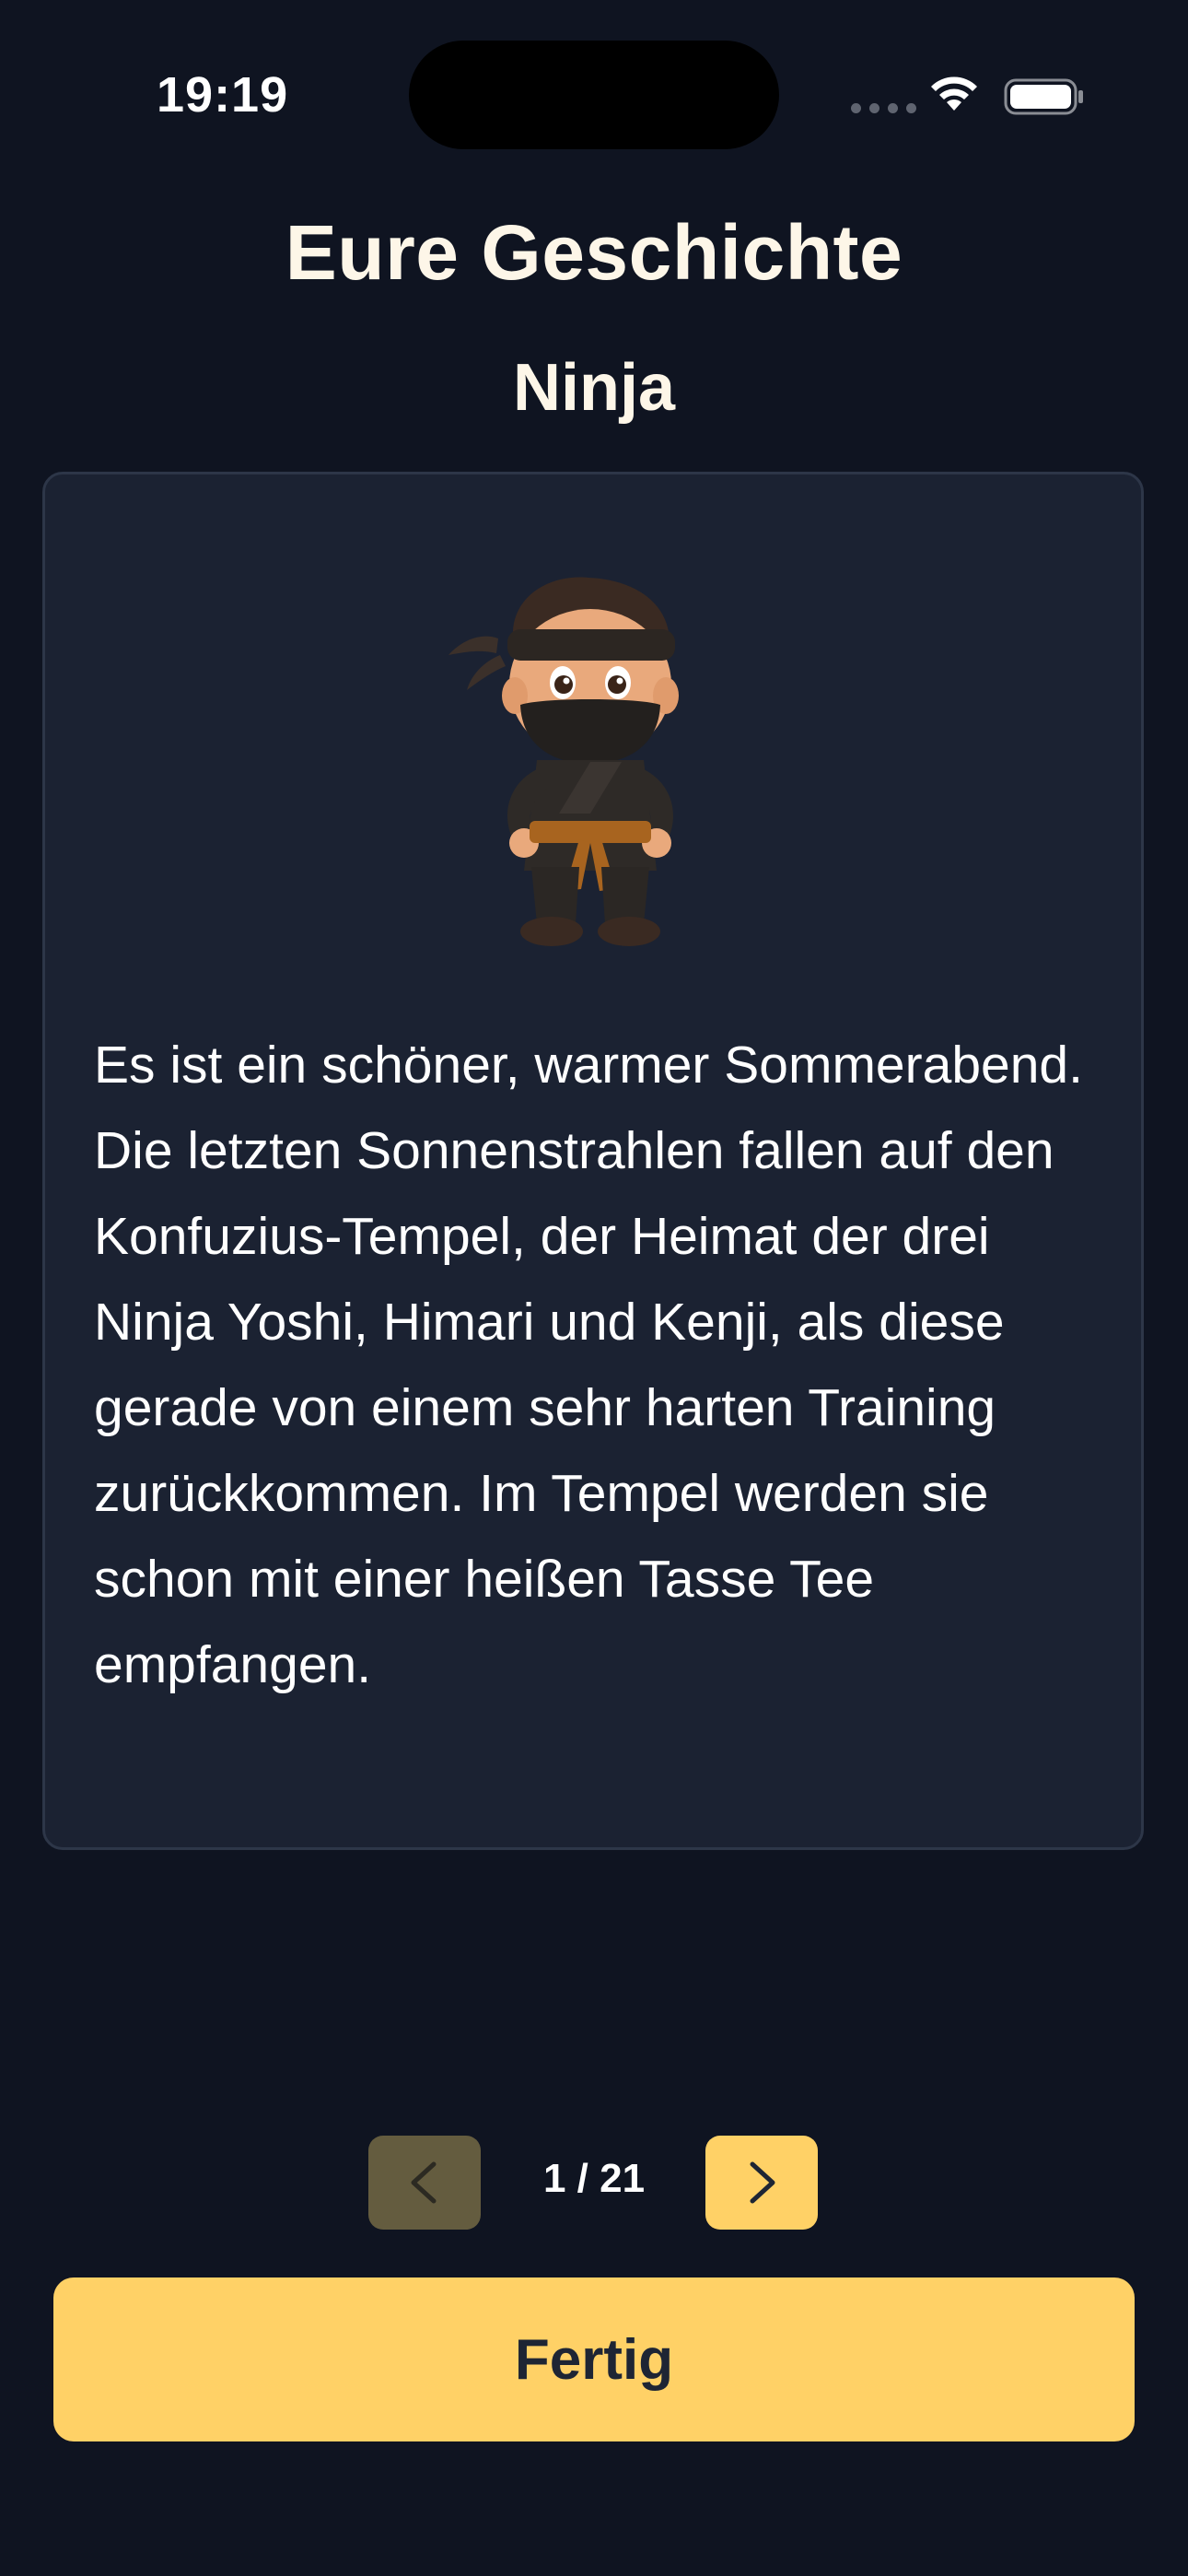  What do you see at coordinates (594, 388) in the screenshot?
I see `story-title: Ninja` at bounding box center [594, 388].